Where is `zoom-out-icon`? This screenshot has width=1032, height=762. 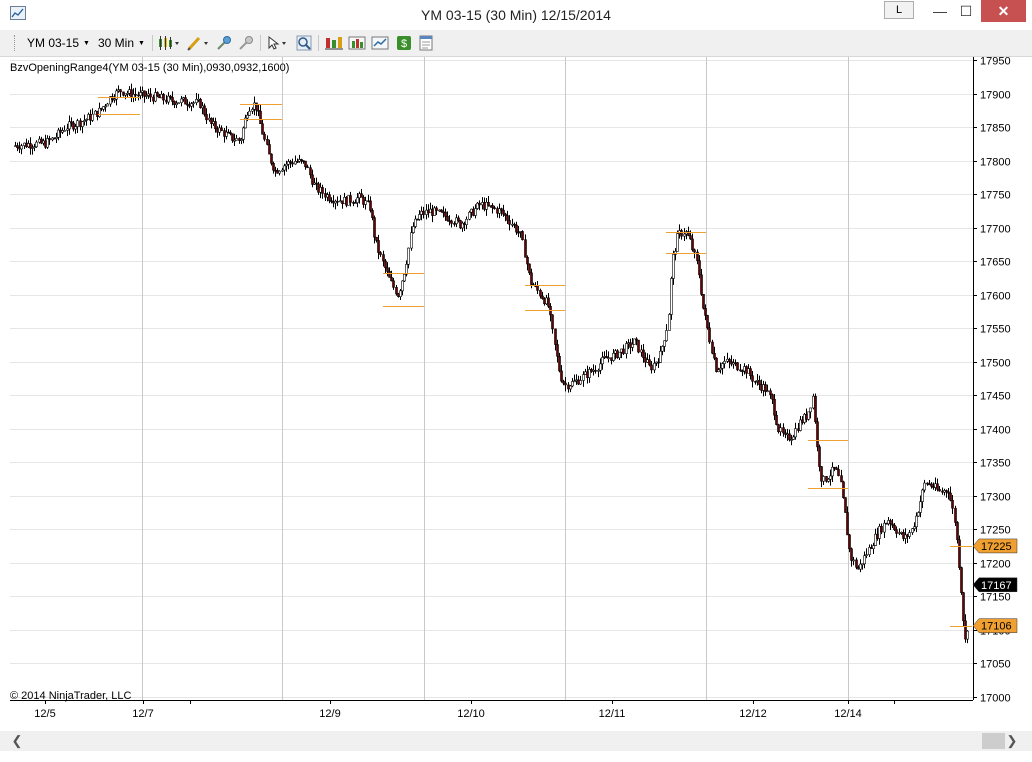 zoom-out-icon is located at coordinates (246, 43).